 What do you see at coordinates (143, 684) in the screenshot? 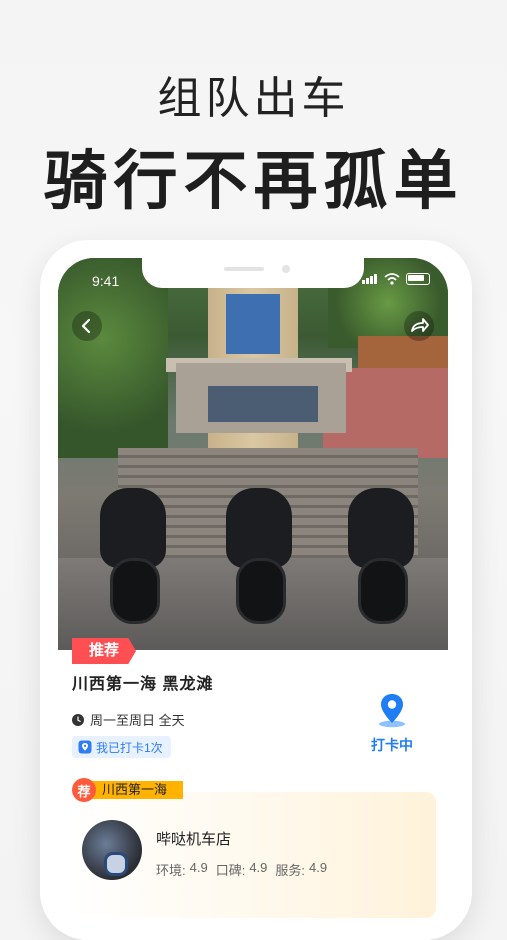
I see `place-title: 川西第一海 黑龙滩` at bounding box center [143, 684].